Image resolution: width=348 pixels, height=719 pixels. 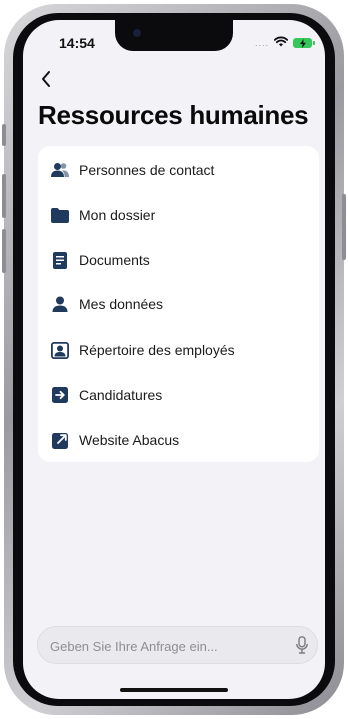 What do you see at coordinates (114, 260) in the screenshot?
I see `menu-item-label: Documents` at bounding box center [114, 260].